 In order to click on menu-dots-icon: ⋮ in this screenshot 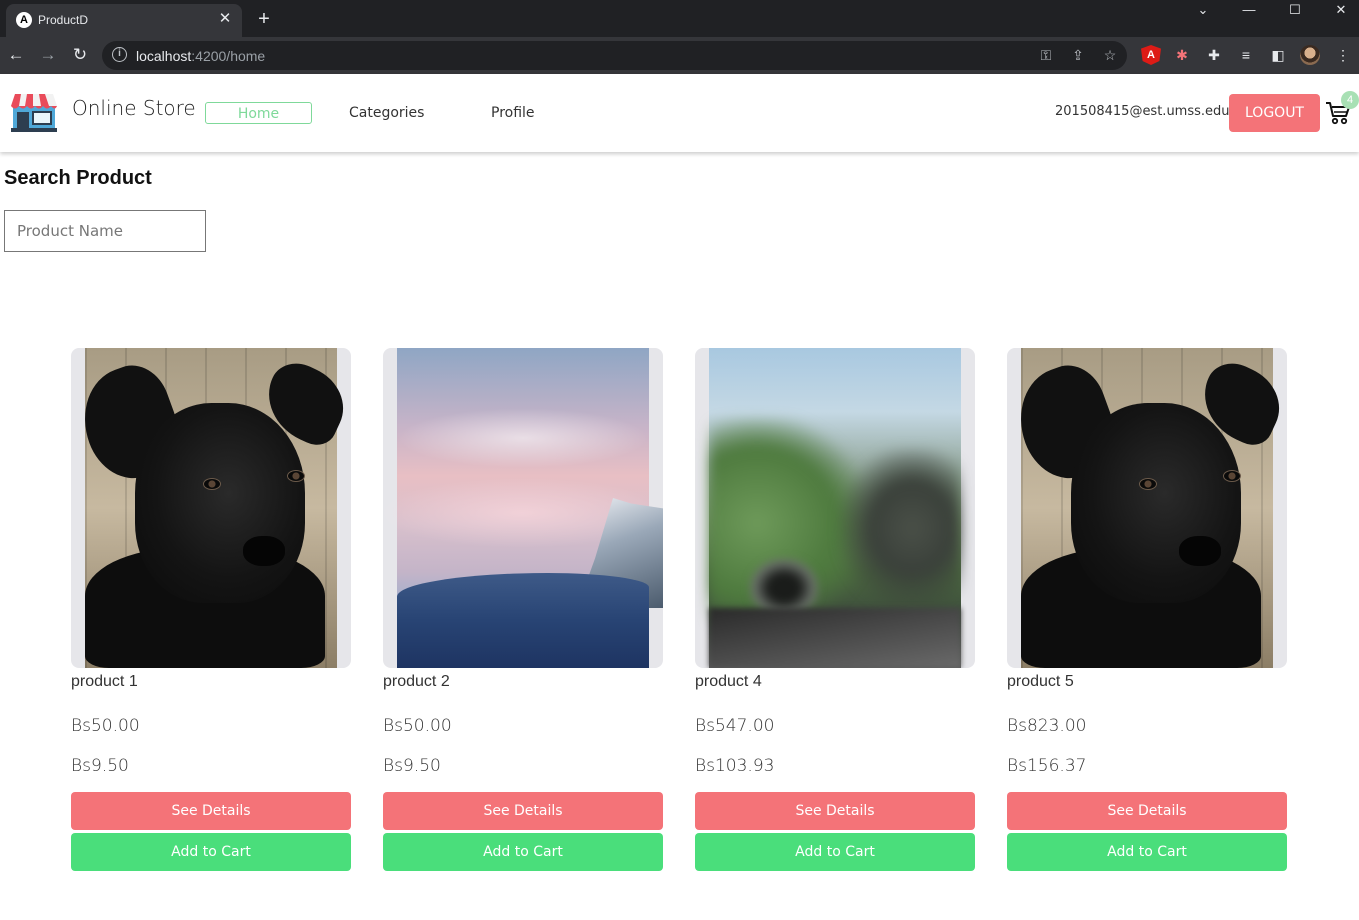, I will do `click(1343, 55)`.